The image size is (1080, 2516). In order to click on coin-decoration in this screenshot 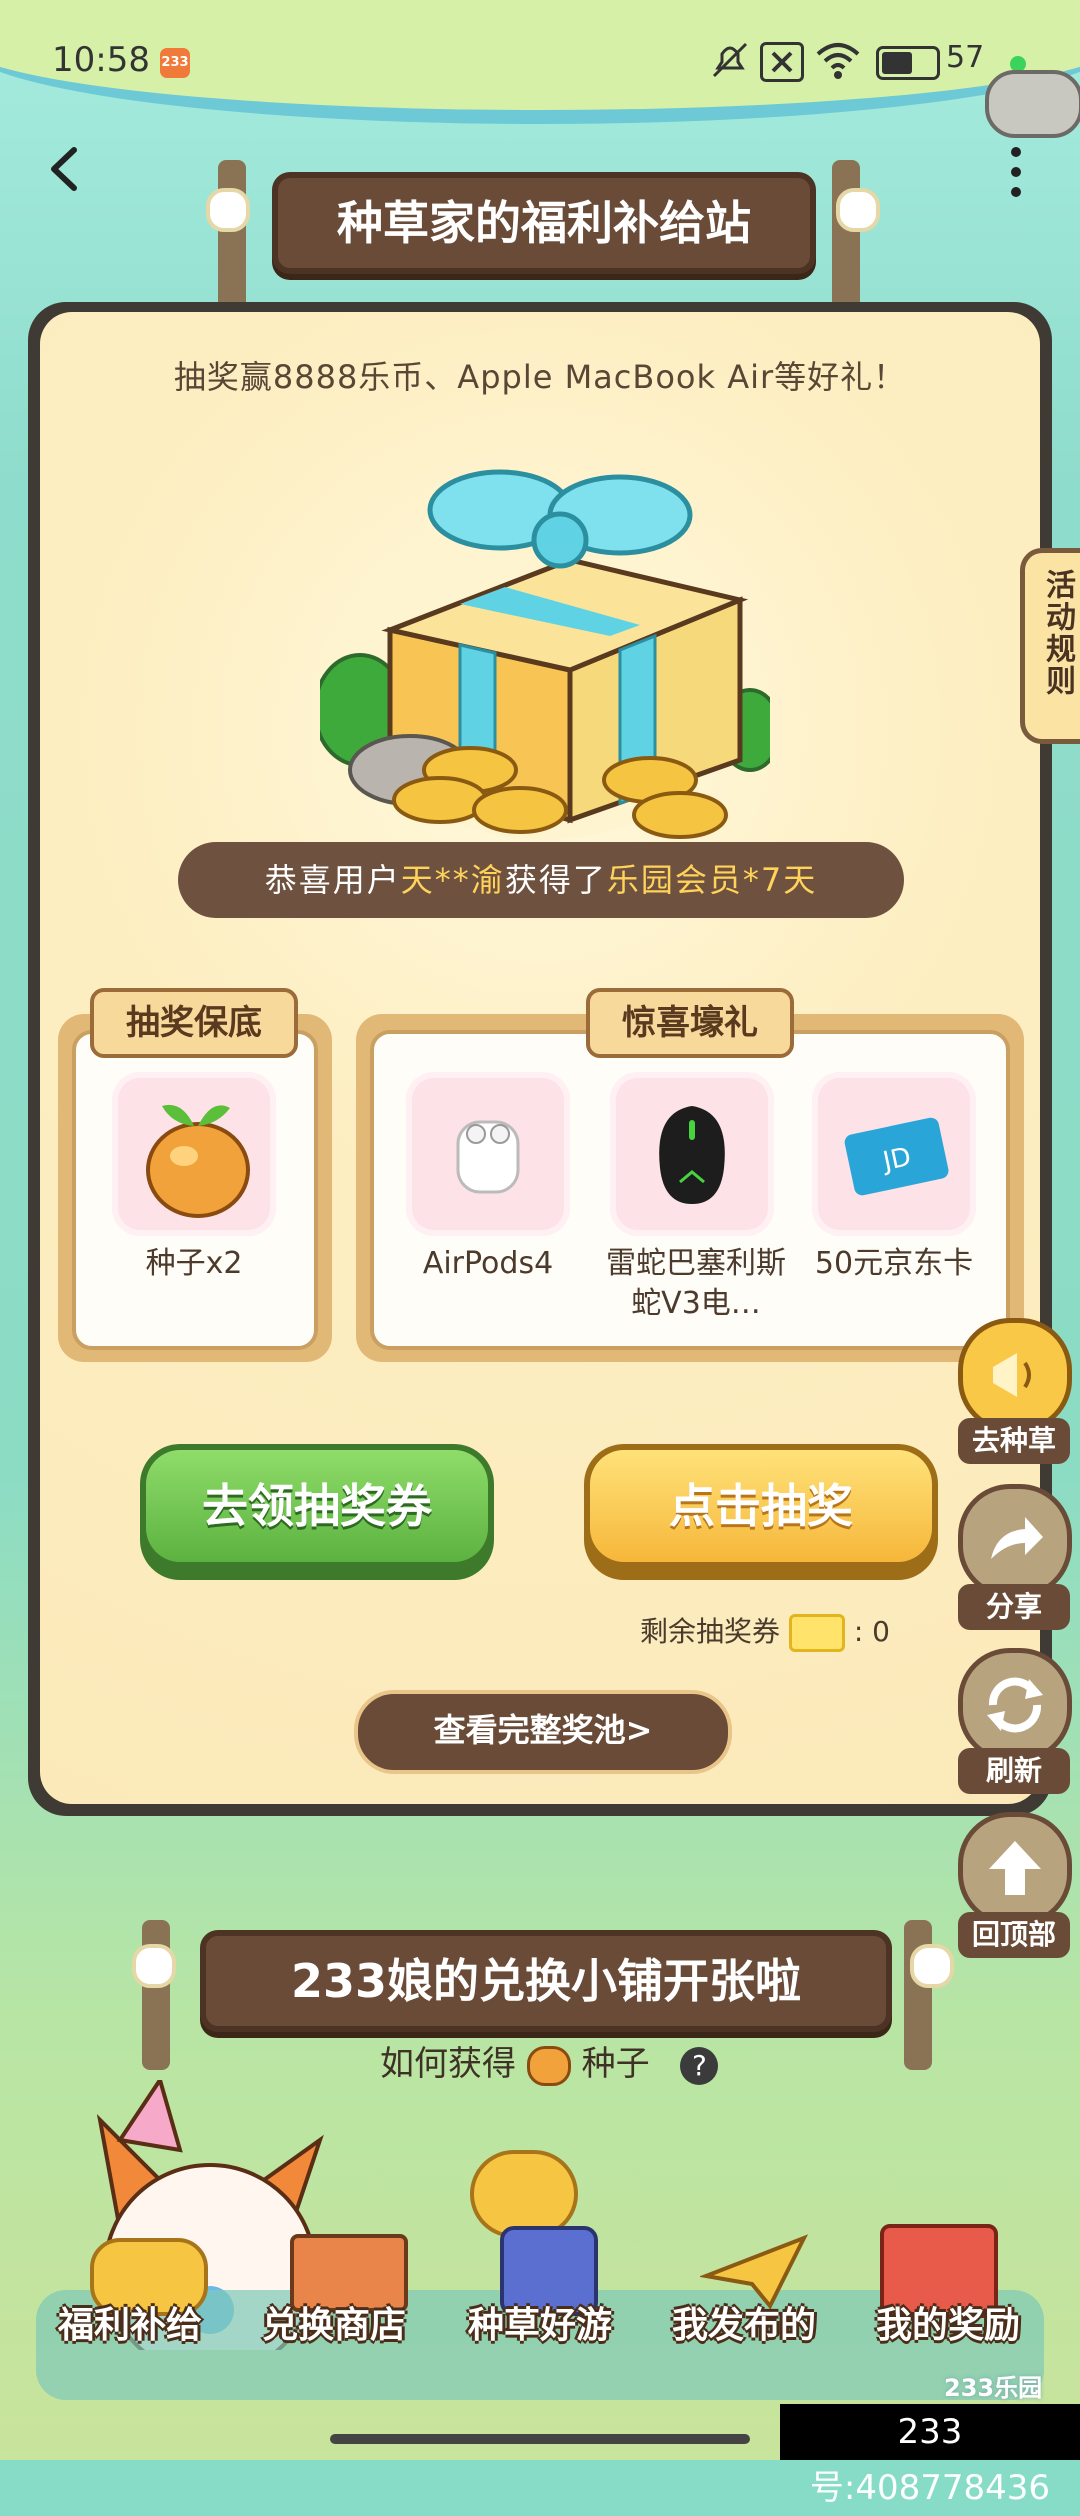, I will do `click(524, 2194)`.